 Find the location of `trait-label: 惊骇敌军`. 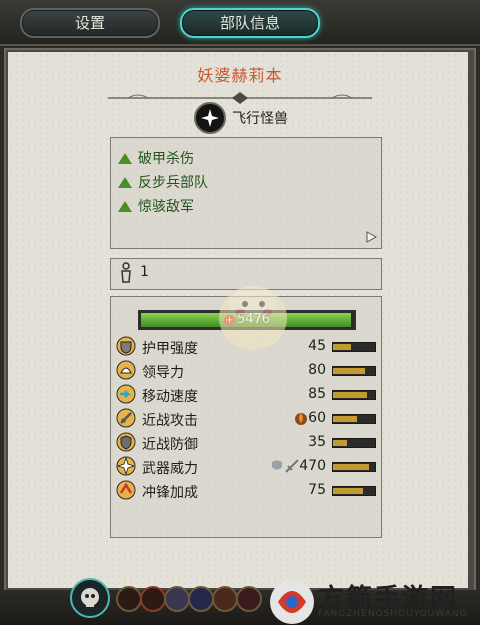

trait-label: 惊骇敌军 is located at coordinates (166, 207).